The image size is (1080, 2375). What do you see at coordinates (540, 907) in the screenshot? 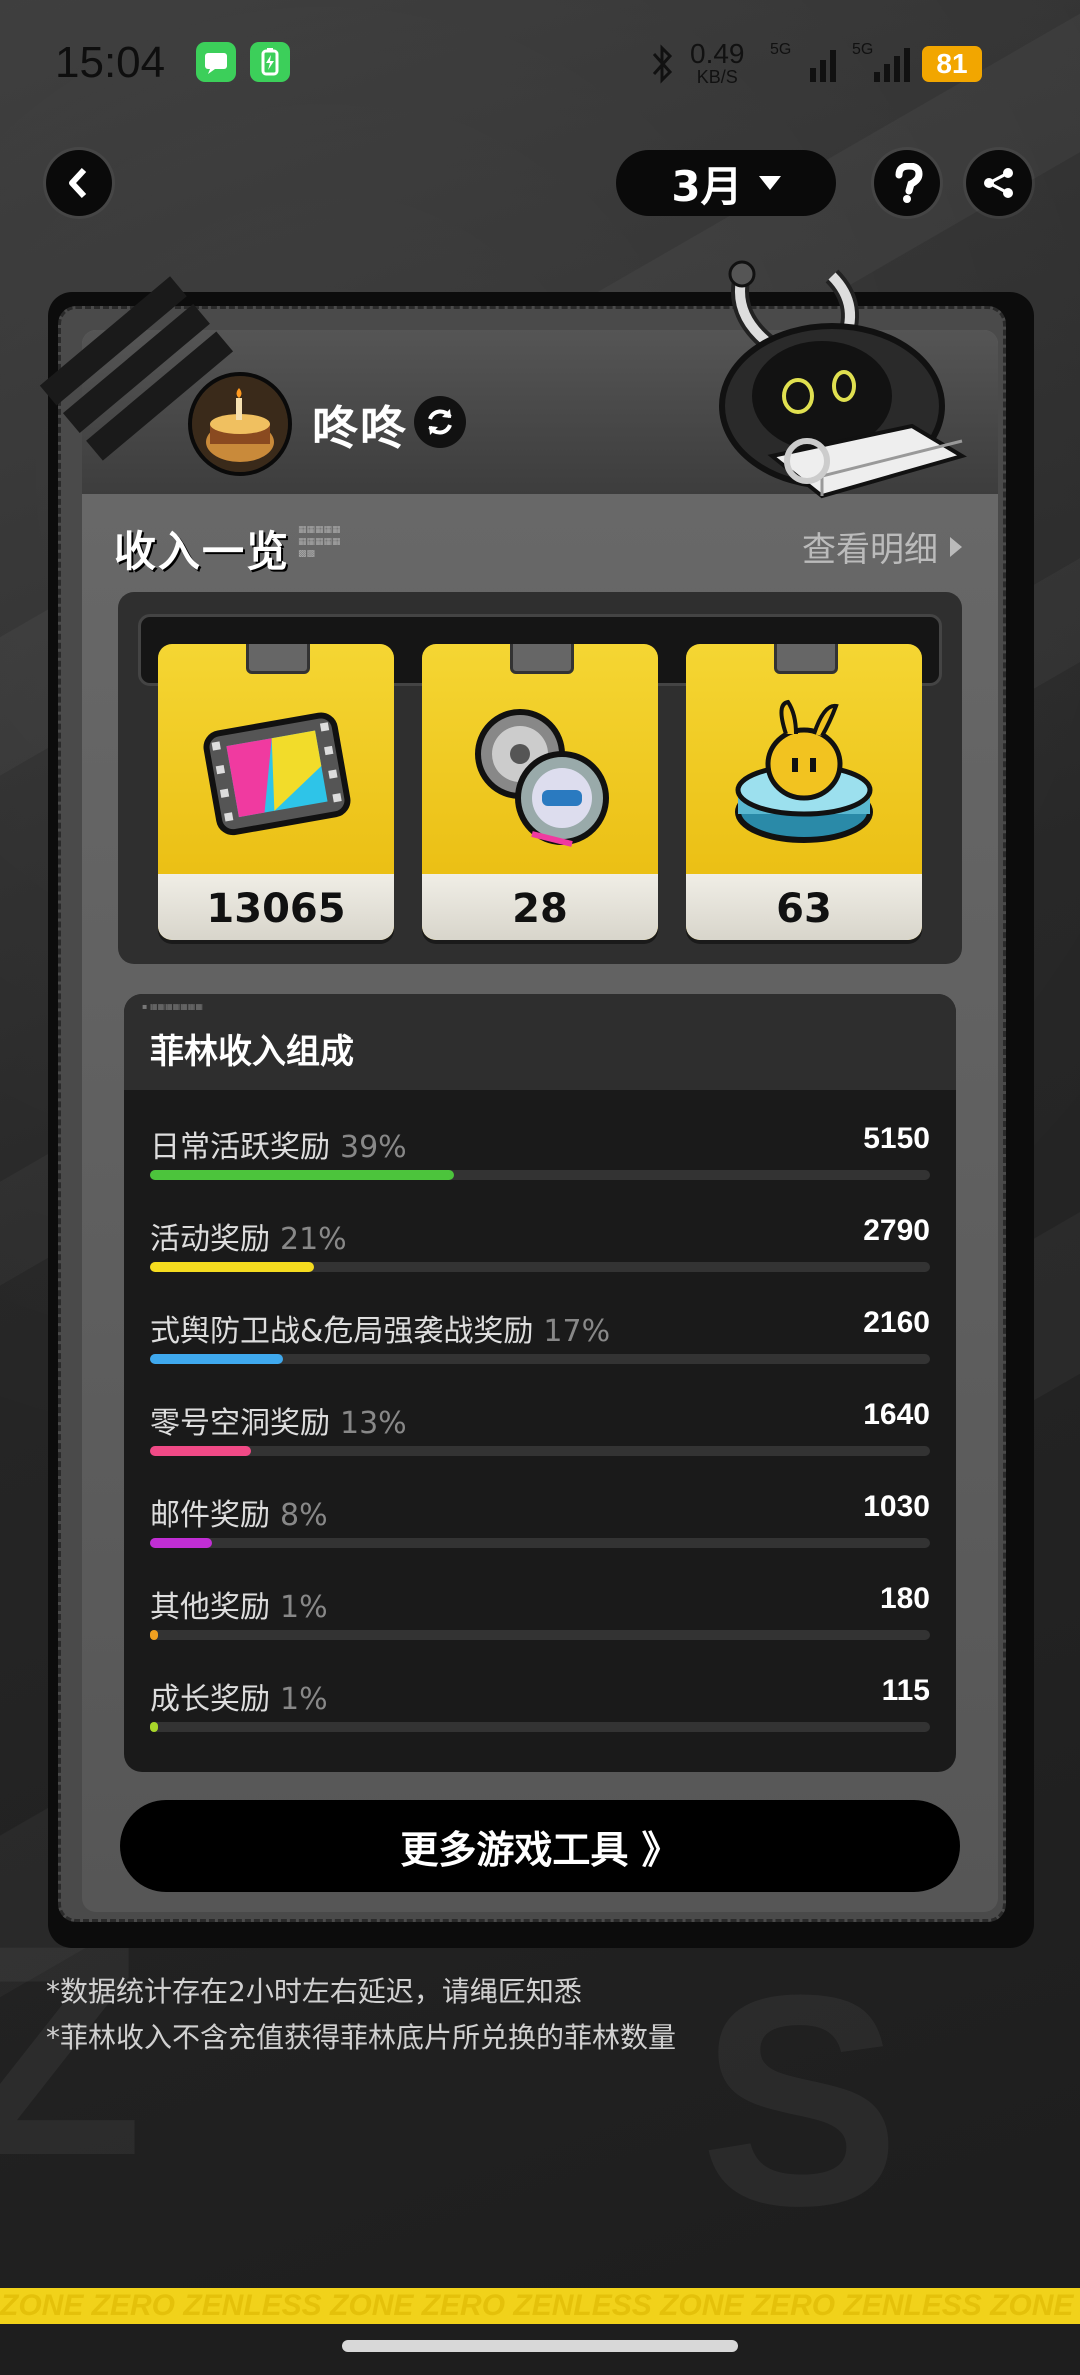
I see `currency-value: 28` at bounding box center [540, 907].